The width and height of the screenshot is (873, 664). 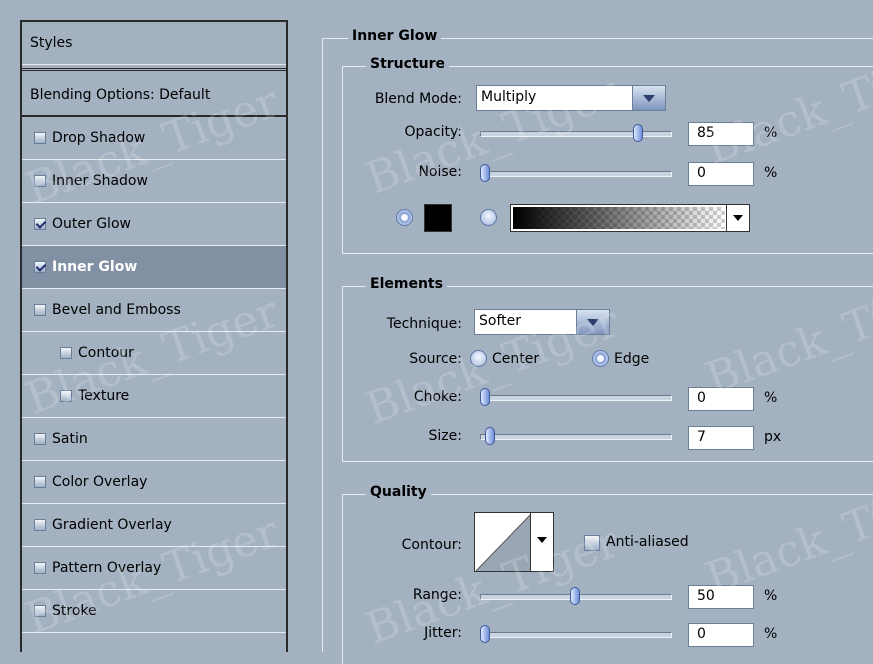 I want to click on solid-color-radio, so click(x=404, y=217).